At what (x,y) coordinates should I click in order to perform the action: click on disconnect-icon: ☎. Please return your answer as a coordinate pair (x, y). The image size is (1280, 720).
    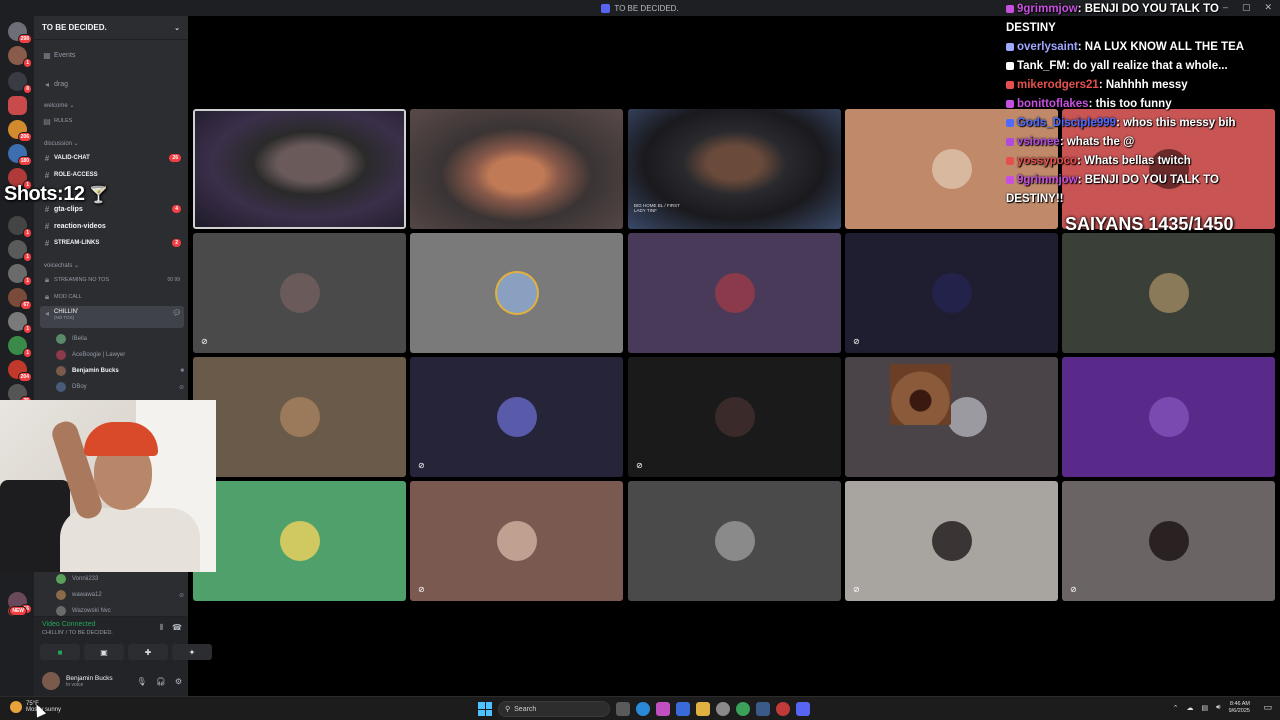
    Looking at the image, I should click on (177, 628).